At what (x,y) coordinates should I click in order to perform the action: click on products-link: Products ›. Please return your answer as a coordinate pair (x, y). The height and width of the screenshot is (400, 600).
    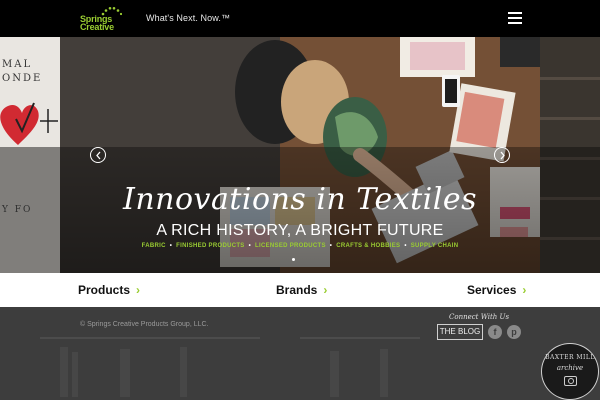
    Looking at the image, I should click on (109, 290).